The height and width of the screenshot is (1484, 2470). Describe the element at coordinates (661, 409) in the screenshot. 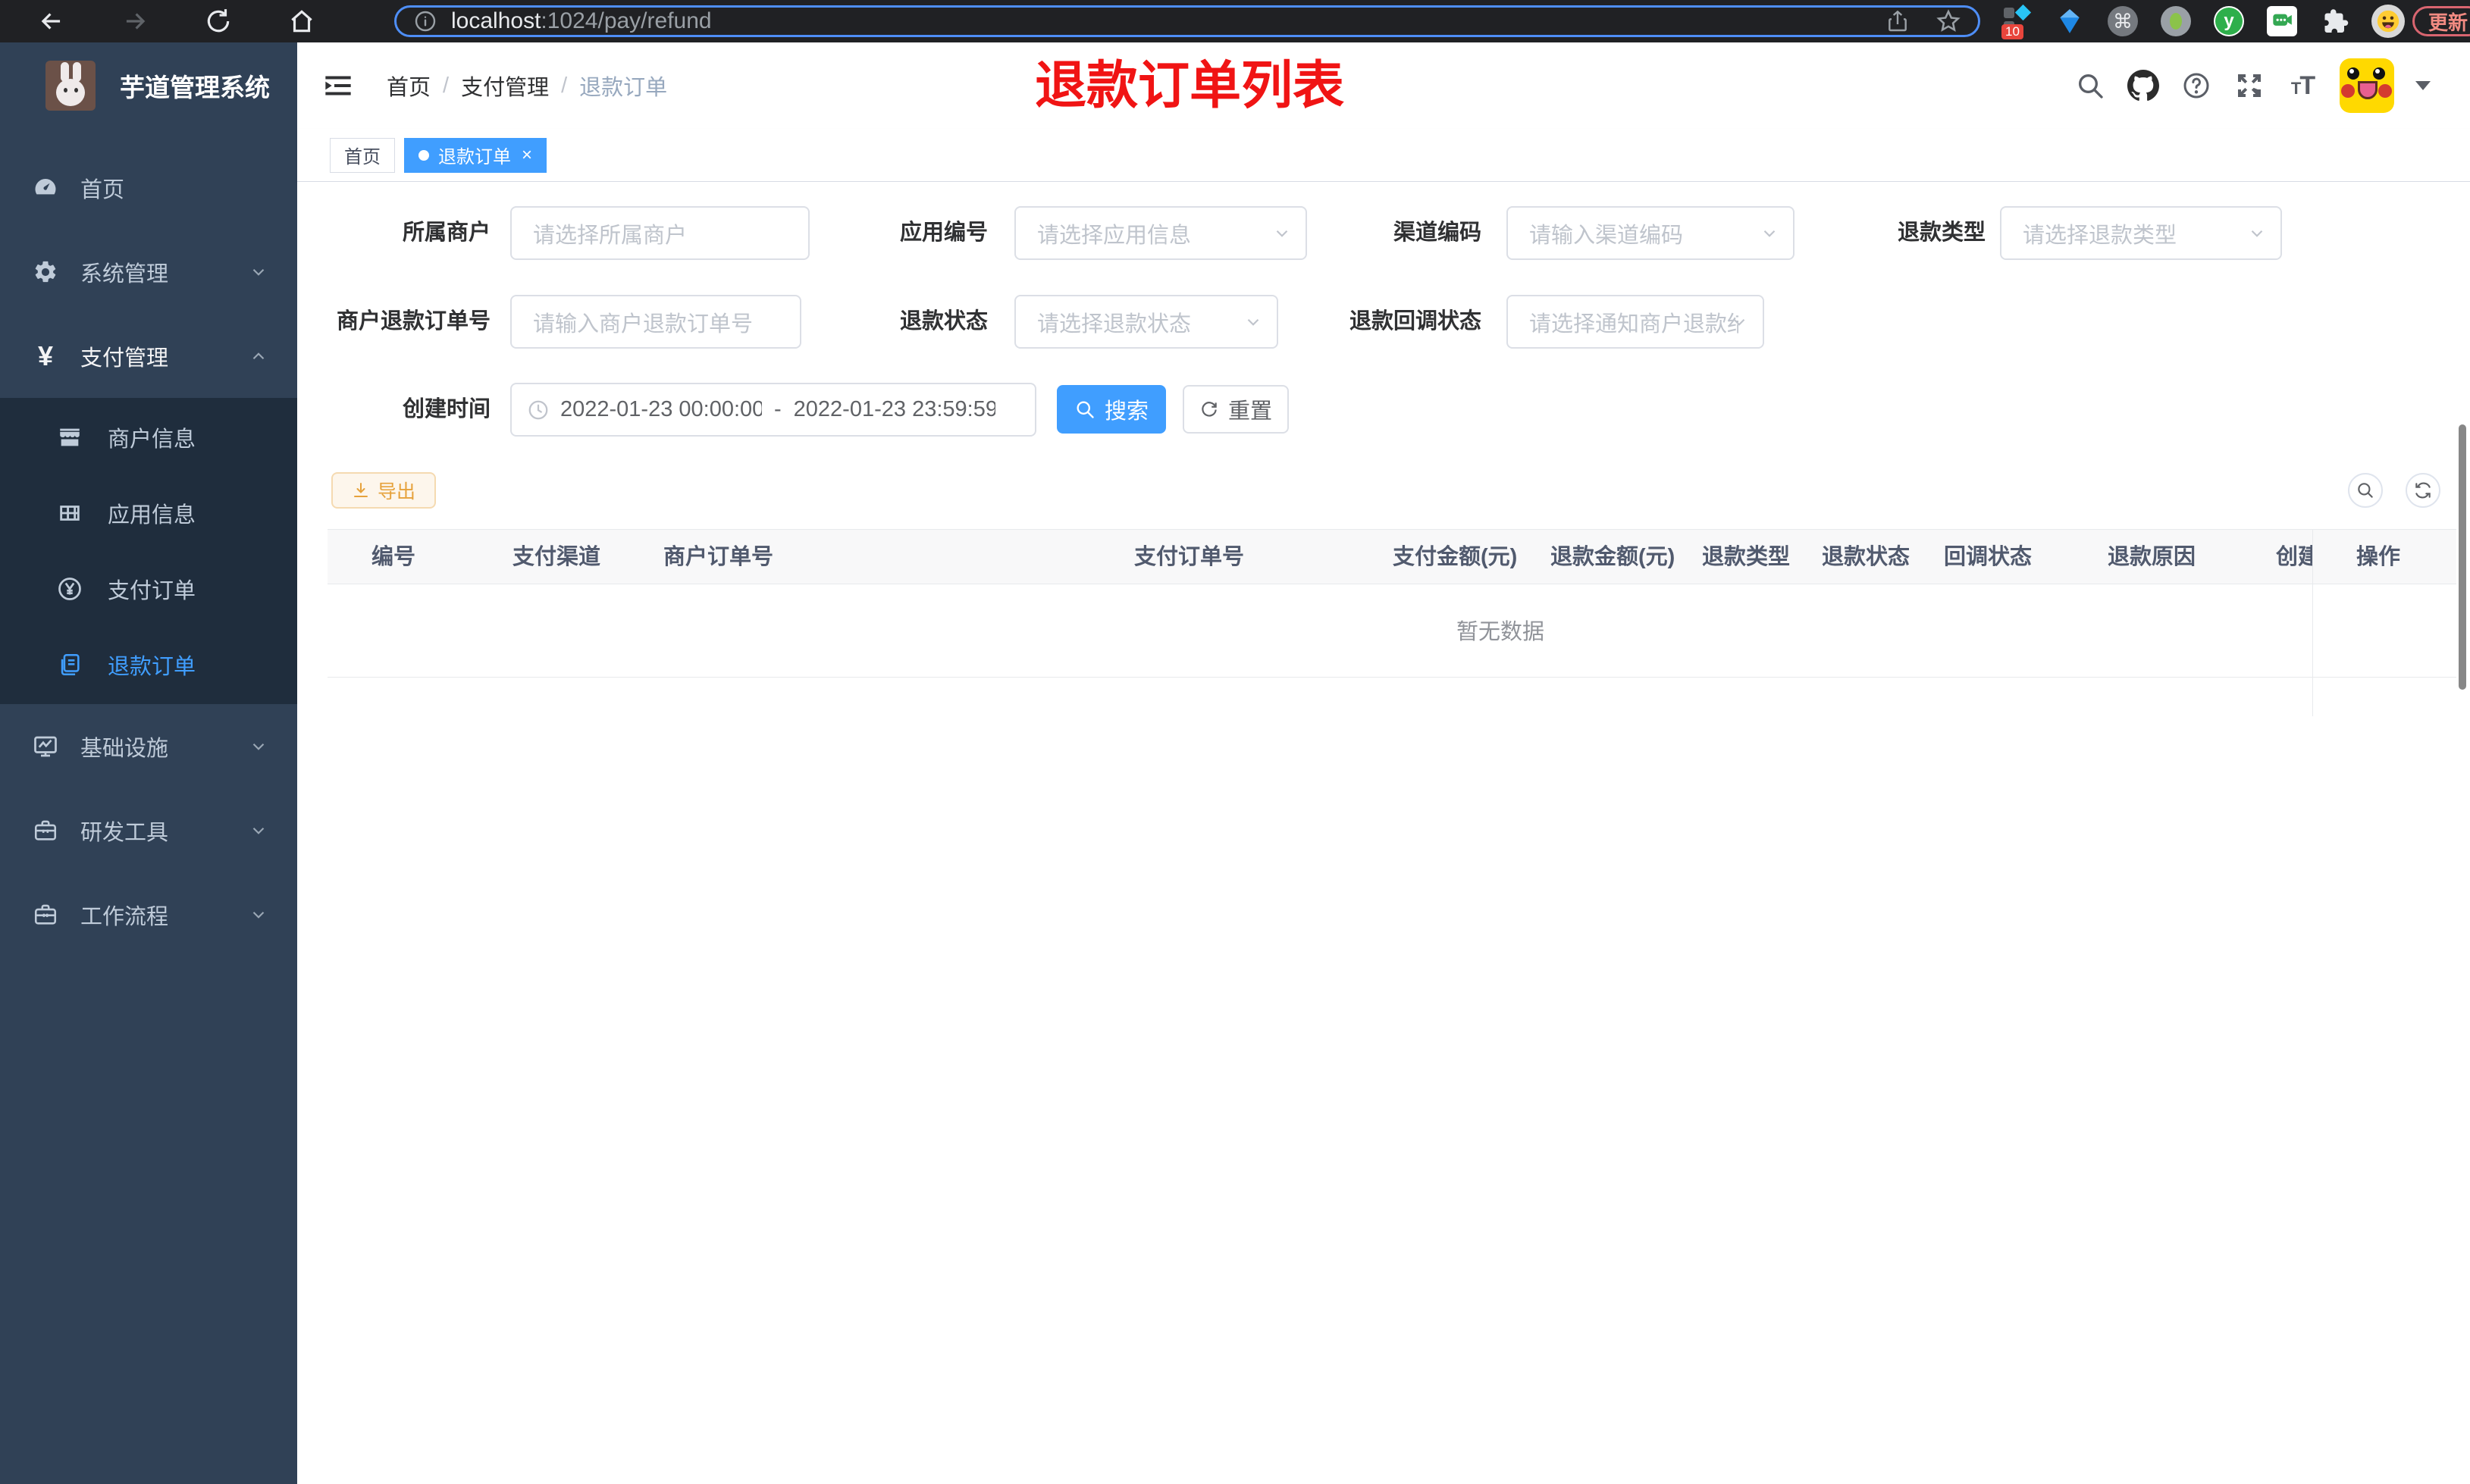

I see `start-date-value: 2022-01-23 00:00:00` at that location.